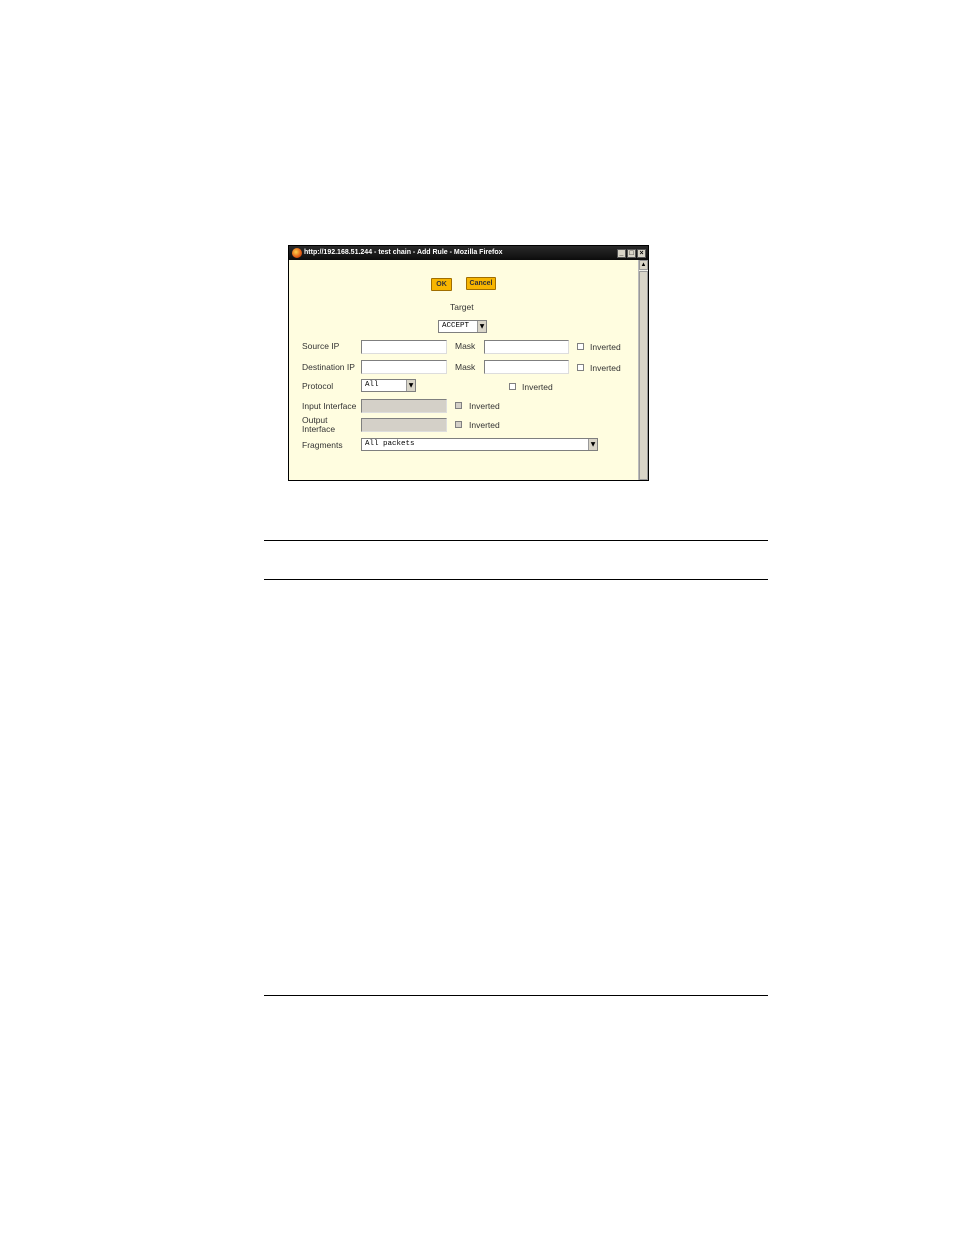 This screenshot has height=1235, width=954. Describe the element at coordinates (580, 346) in the screenshot. I see `source-inverted-checkbox` at that location.